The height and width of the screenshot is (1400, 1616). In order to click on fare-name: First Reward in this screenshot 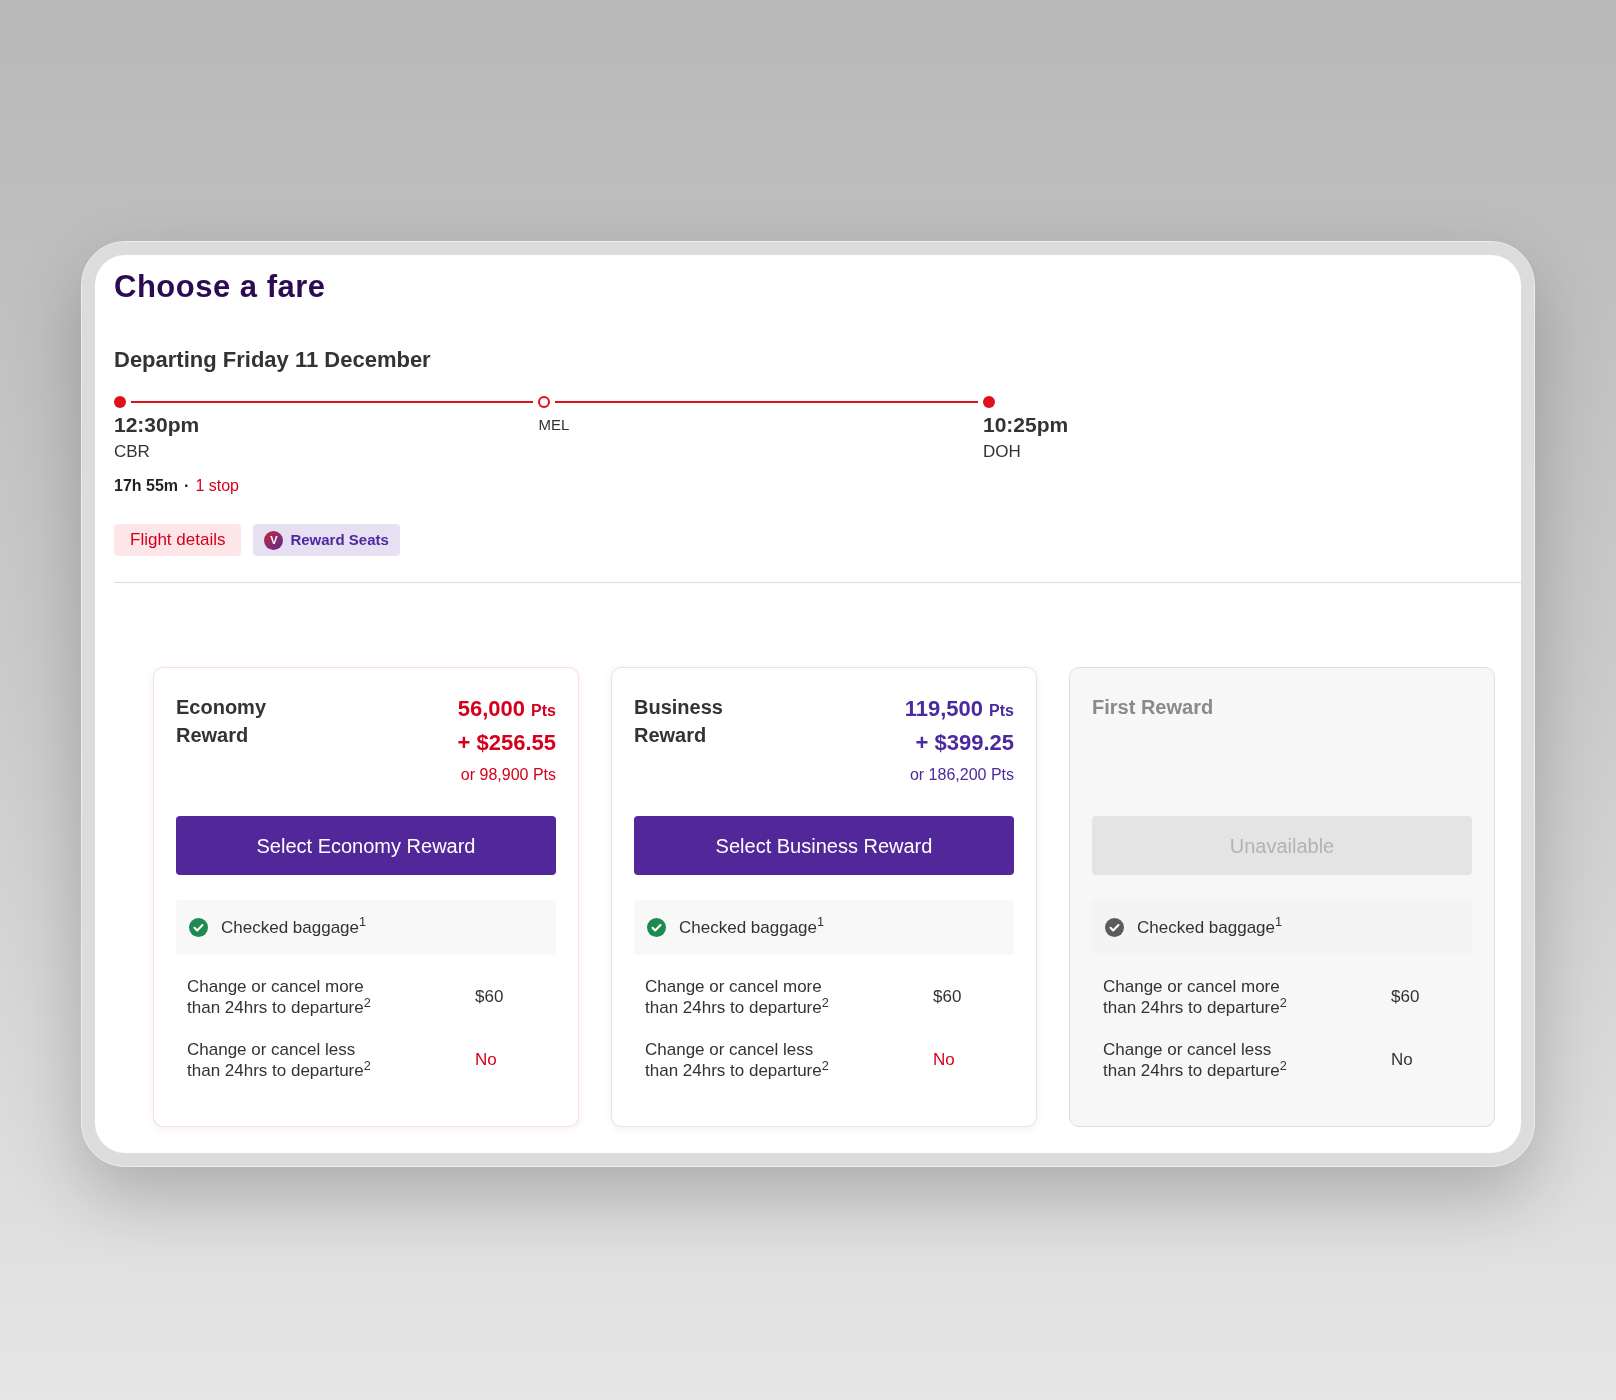, I will do `click(1153, 707)`.